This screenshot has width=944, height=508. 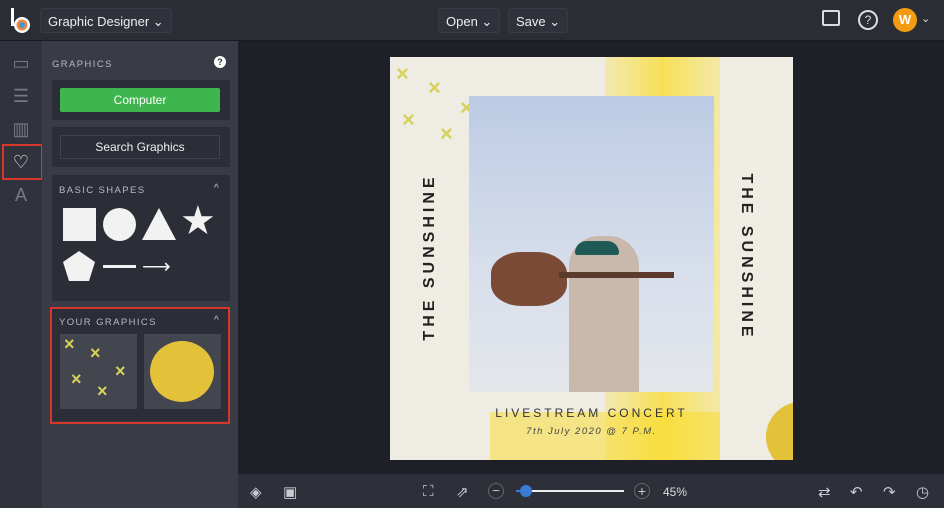 I want to click on side-text-left: THE SUNSHINE, so click(x=429, y=257).